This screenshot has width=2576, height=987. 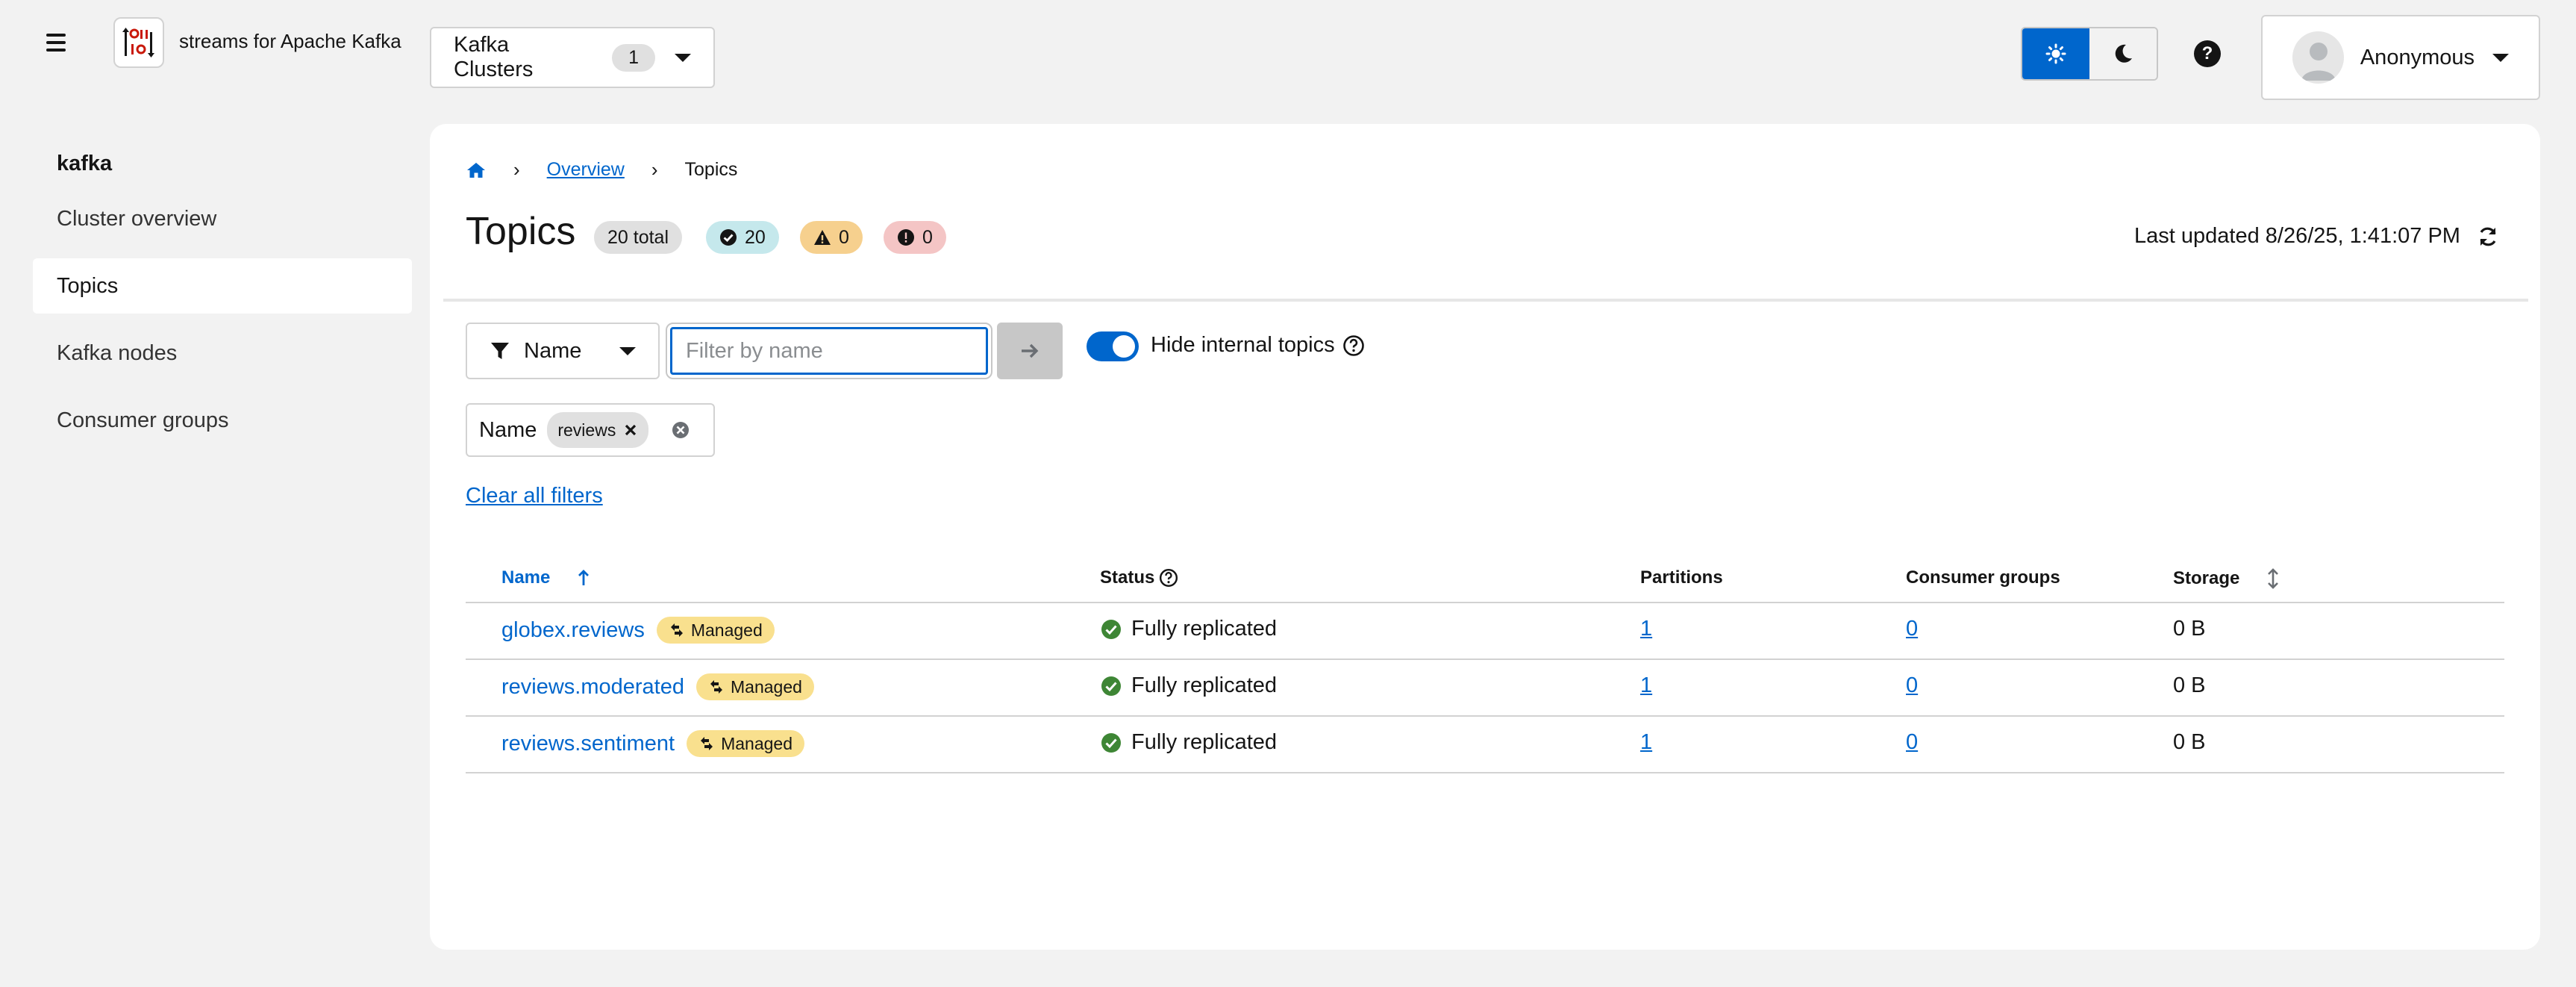 I want to click on header-divider, so click(x=1485, y=300).